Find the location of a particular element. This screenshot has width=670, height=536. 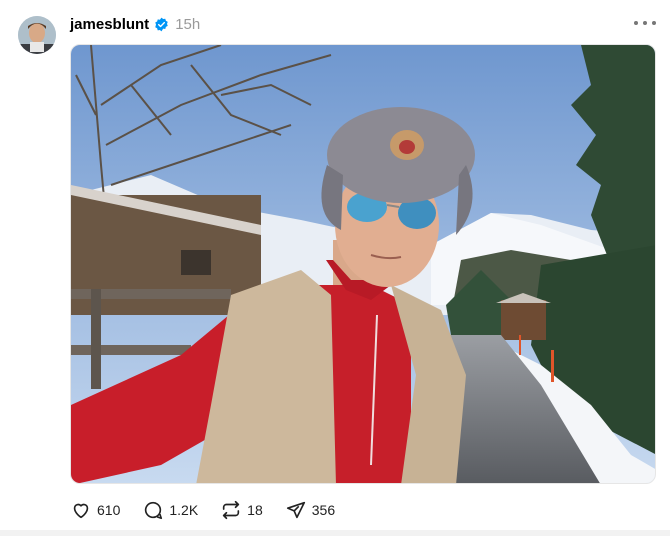

share-icon is located at coordinates (295, 510).